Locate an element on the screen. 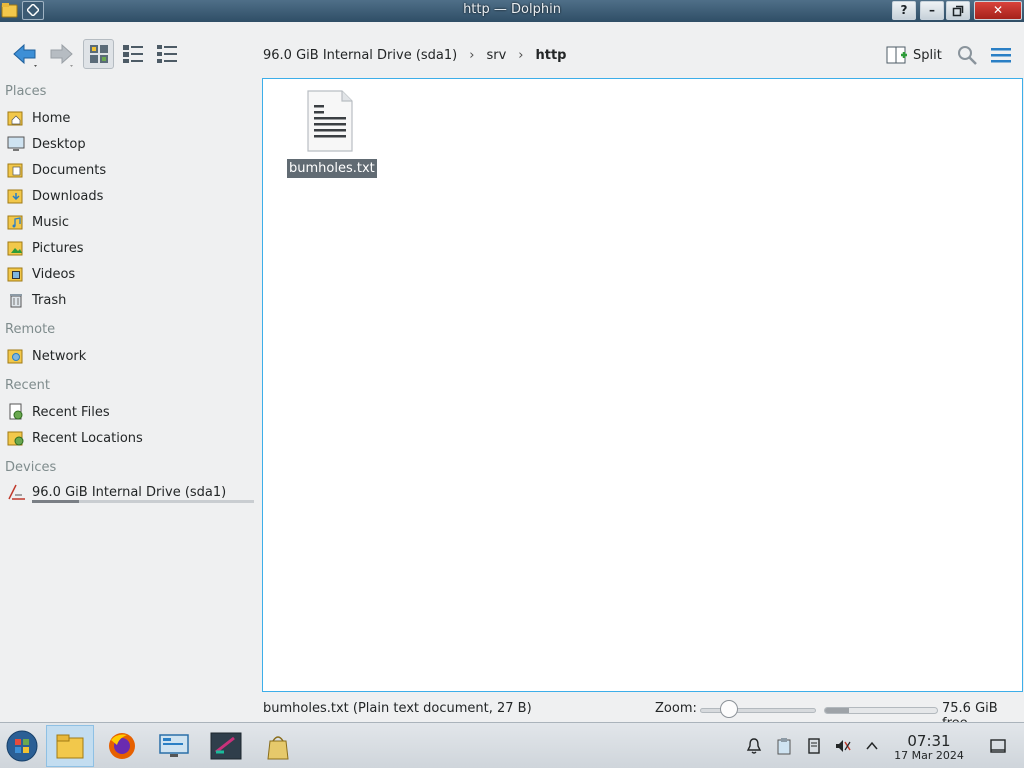 This screenshot has height=768, width=1024. sidebar-item-network: Network is located at coordinates (46, 356).